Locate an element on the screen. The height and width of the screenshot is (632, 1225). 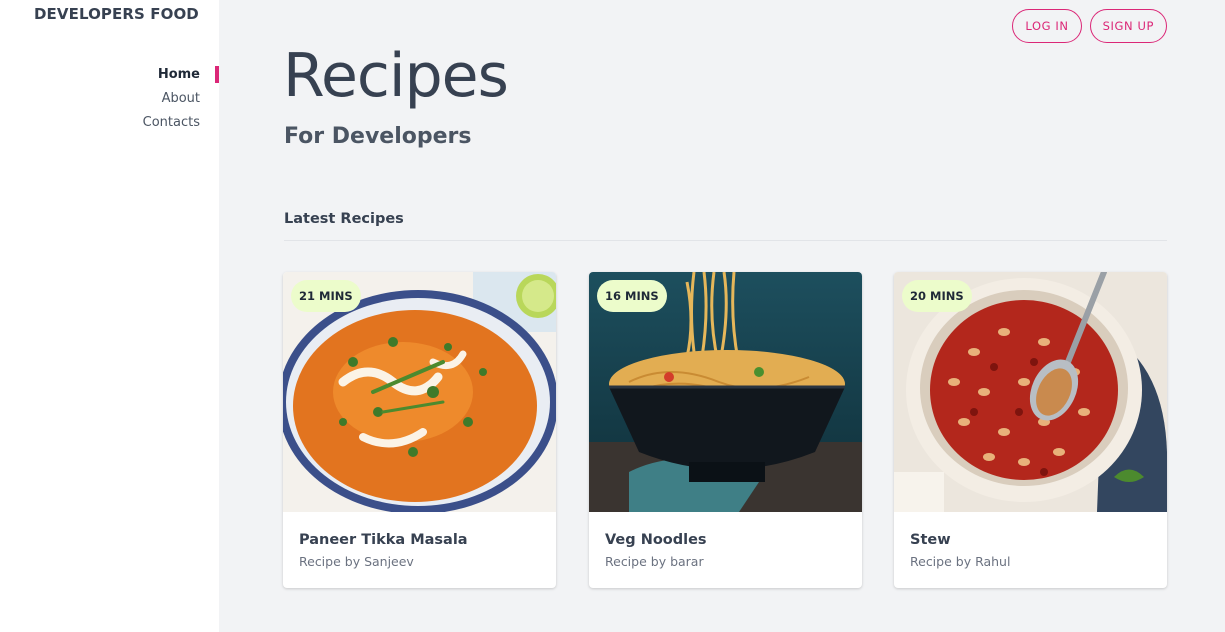
recipe-card: 20 MINS Stew Recipe by Rahul is located at coordinates (1030, 430).